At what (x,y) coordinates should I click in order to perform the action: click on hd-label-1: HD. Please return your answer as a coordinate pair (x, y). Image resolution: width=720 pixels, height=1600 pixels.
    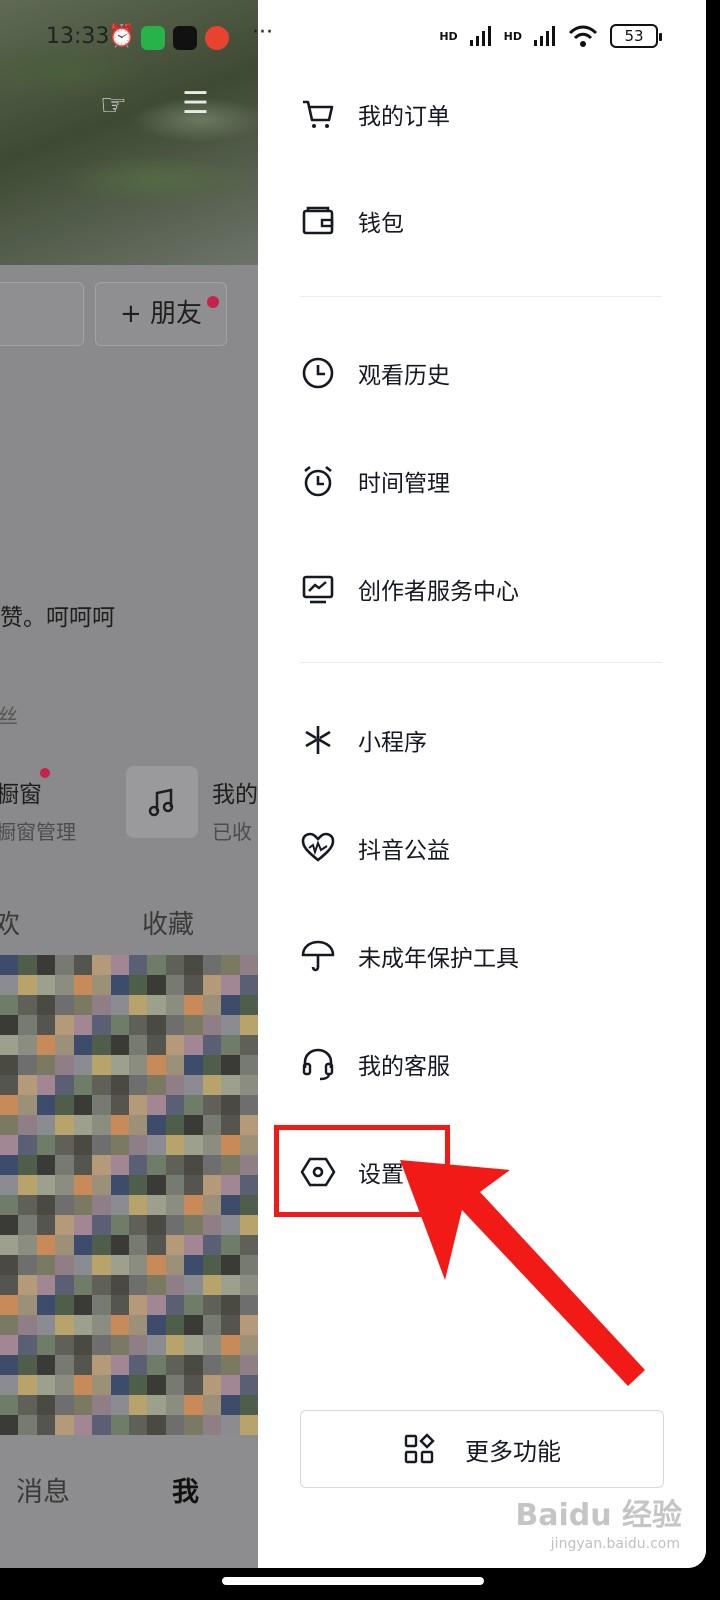
    Looking at the image, I should click on (448, 36).